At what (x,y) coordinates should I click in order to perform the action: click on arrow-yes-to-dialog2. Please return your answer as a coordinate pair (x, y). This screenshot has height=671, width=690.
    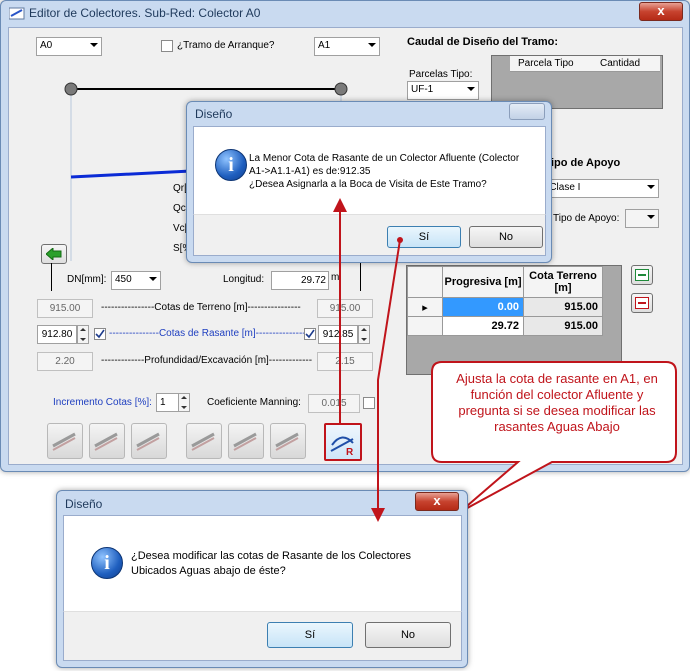
    Looking at the image, I should click on (389, 375).